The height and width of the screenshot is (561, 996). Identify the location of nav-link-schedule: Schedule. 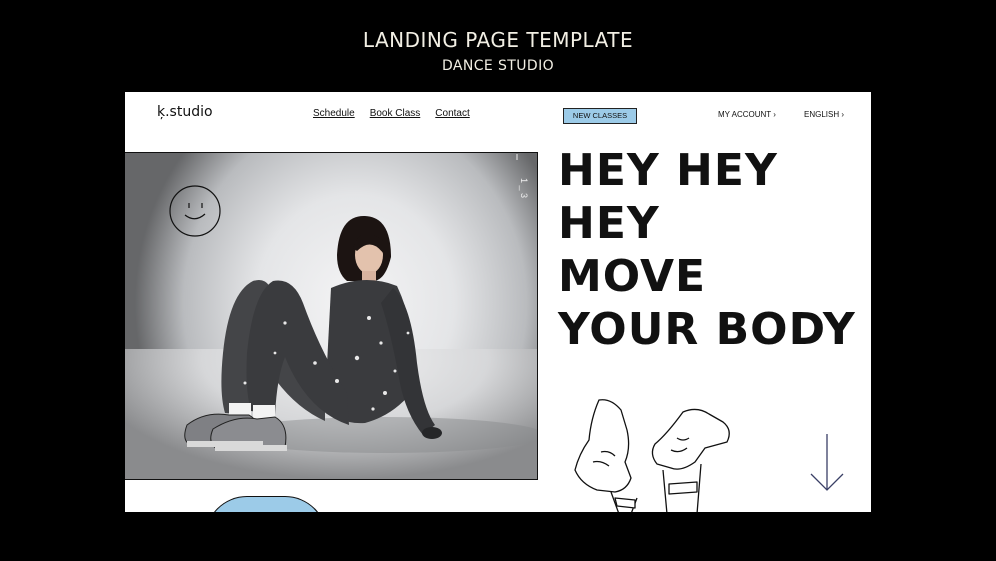
(334, 113).